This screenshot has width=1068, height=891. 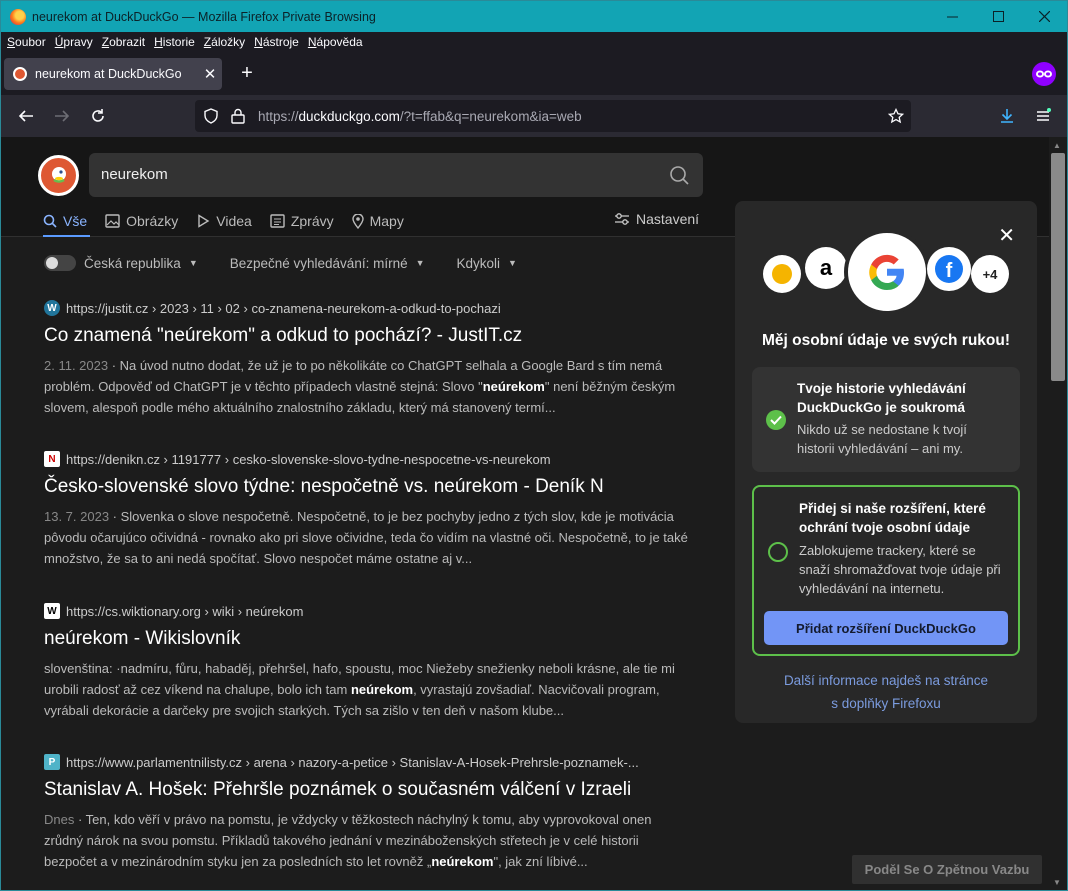 I want to click on tab-maps: Mapy, so click(x=377, y=221).